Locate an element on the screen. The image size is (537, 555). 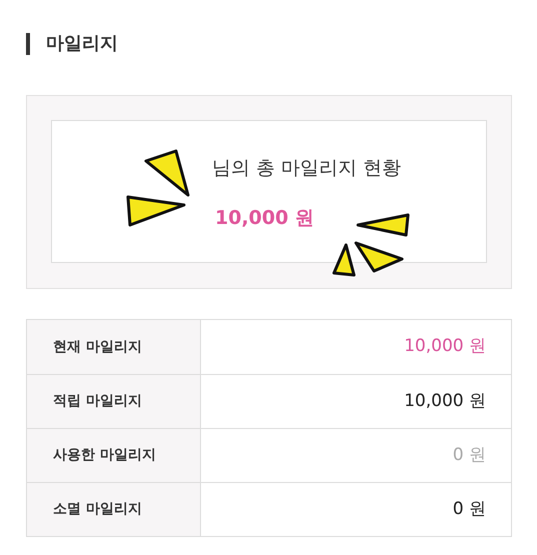
row-label: 사용한 마일리지 is located at coordinates (114, 455).